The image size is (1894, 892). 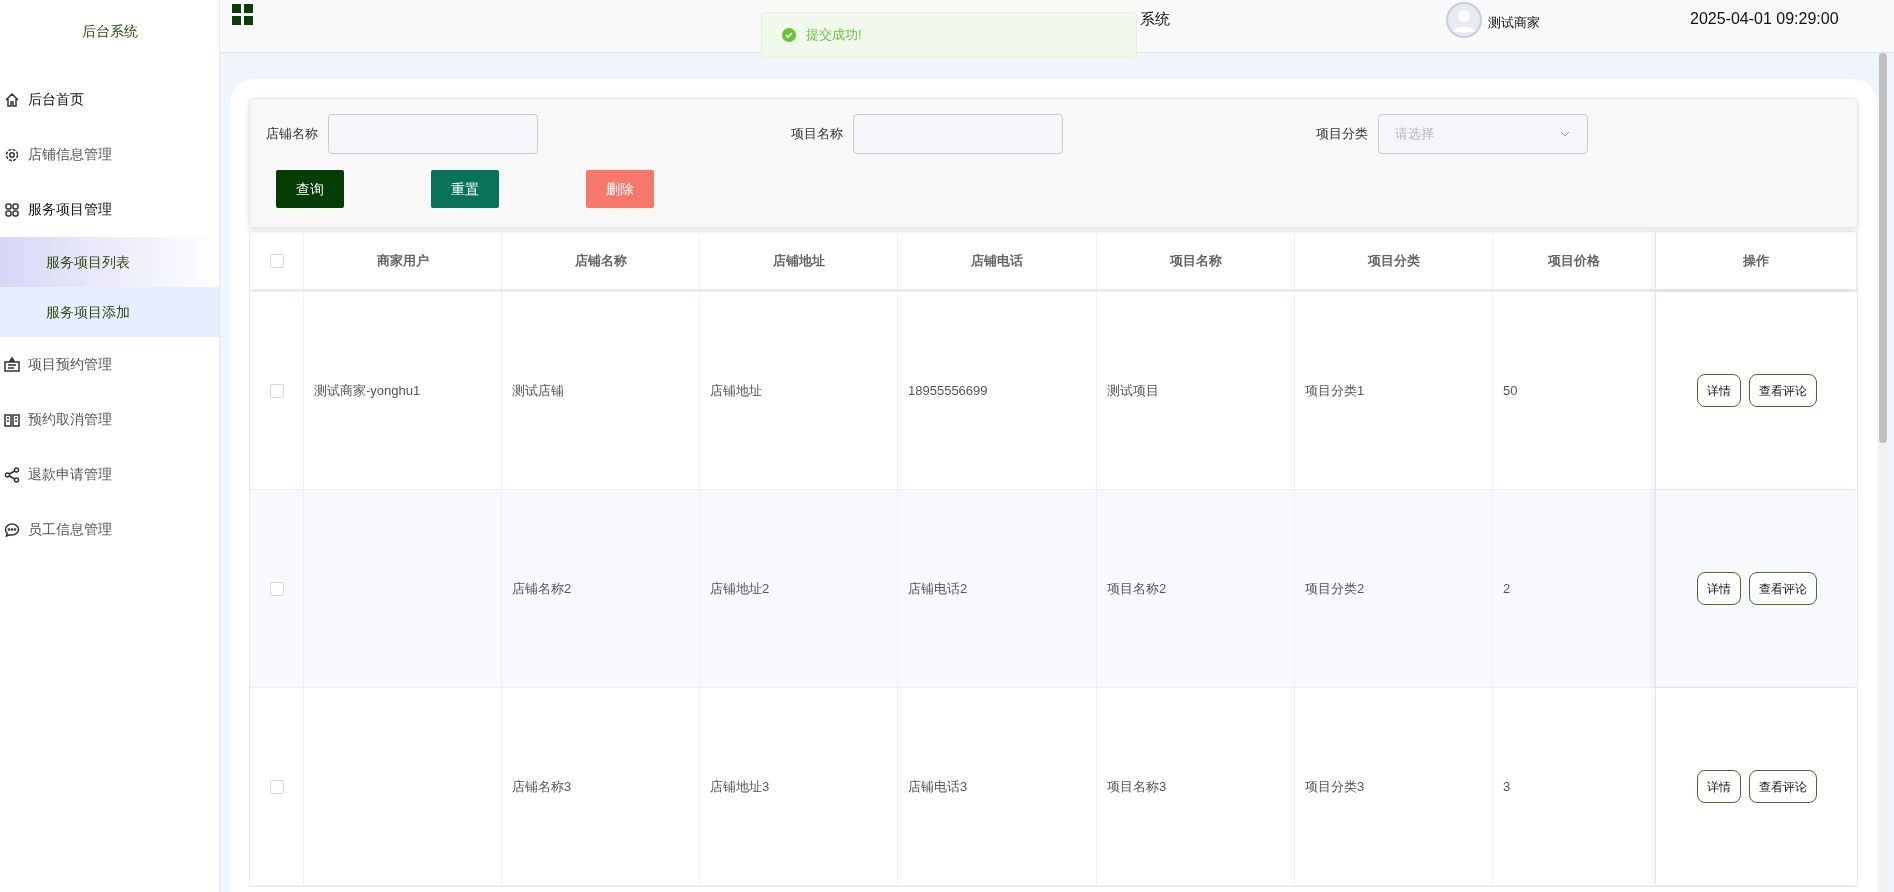 I want to click on user-name: 测试商家, so click(x=1514, y=23).